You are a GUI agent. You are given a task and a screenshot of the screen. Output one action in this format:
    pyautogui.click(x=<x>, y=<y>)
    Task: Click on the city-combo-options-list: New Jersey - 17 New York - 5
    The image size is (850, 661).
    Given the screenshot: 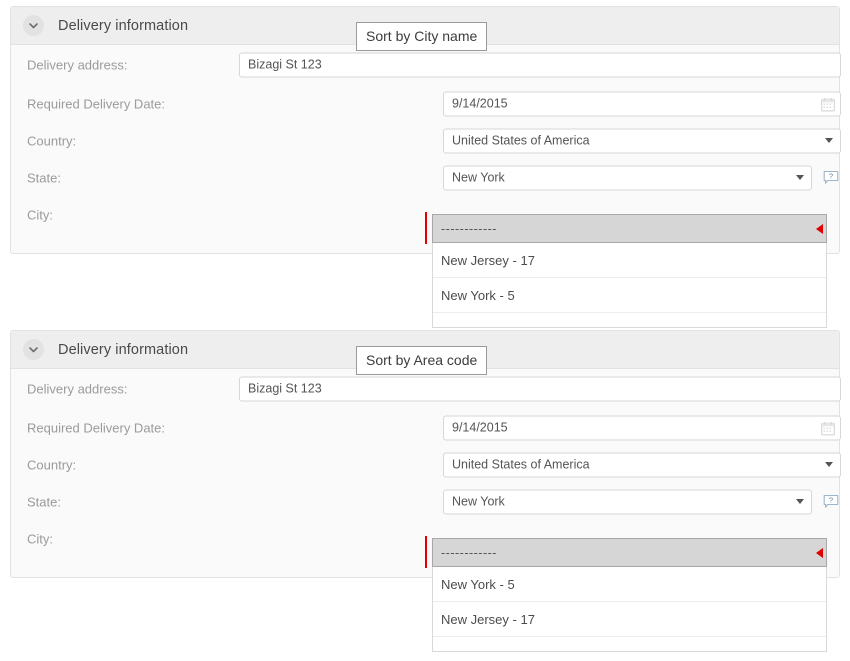 What is the action you would take?
    pyautogui.click(x=629, y=285)
    